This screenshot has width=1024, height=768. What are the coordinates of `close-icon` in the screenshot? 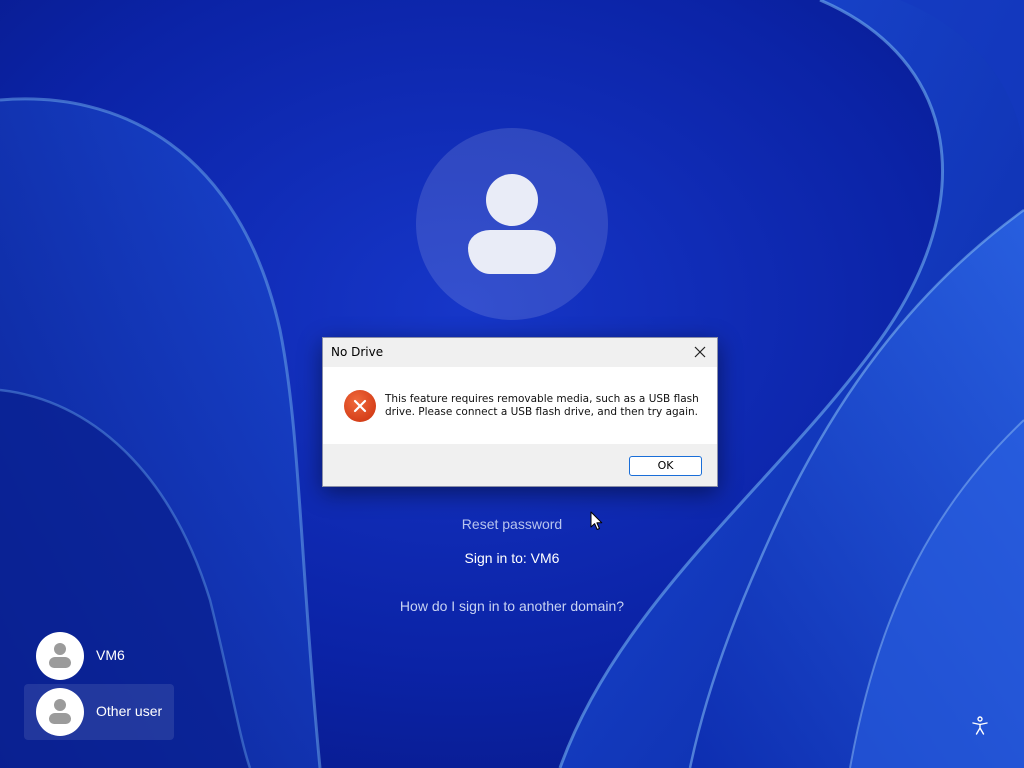 It's located at (700, 352).